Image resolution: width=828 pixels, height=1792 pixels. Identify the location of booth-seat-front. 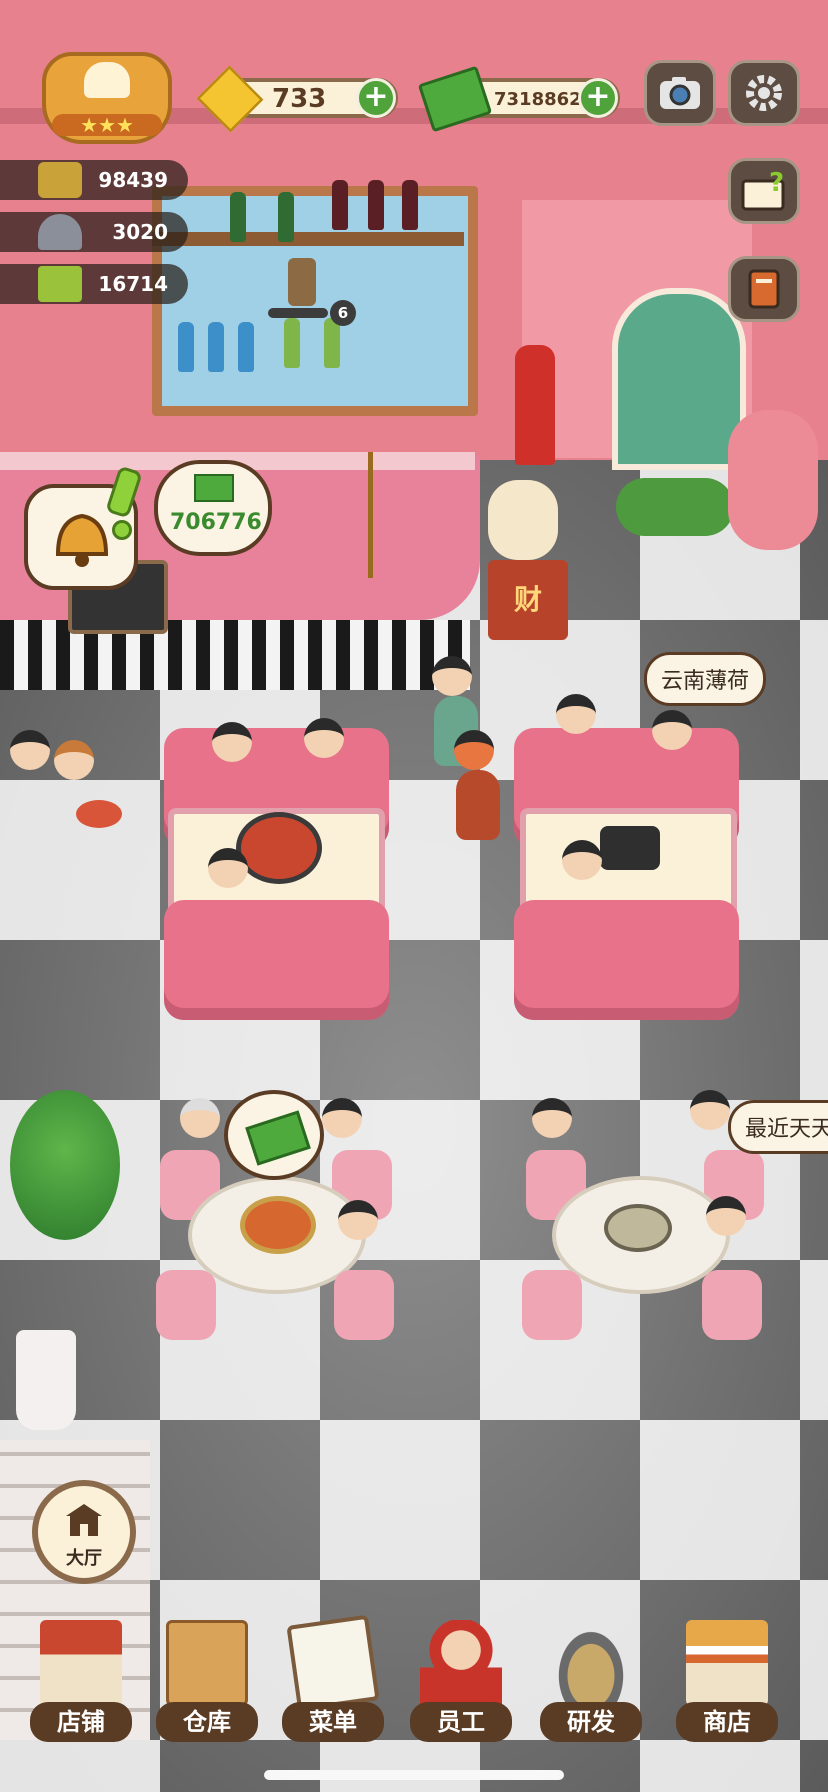
(276, 960).